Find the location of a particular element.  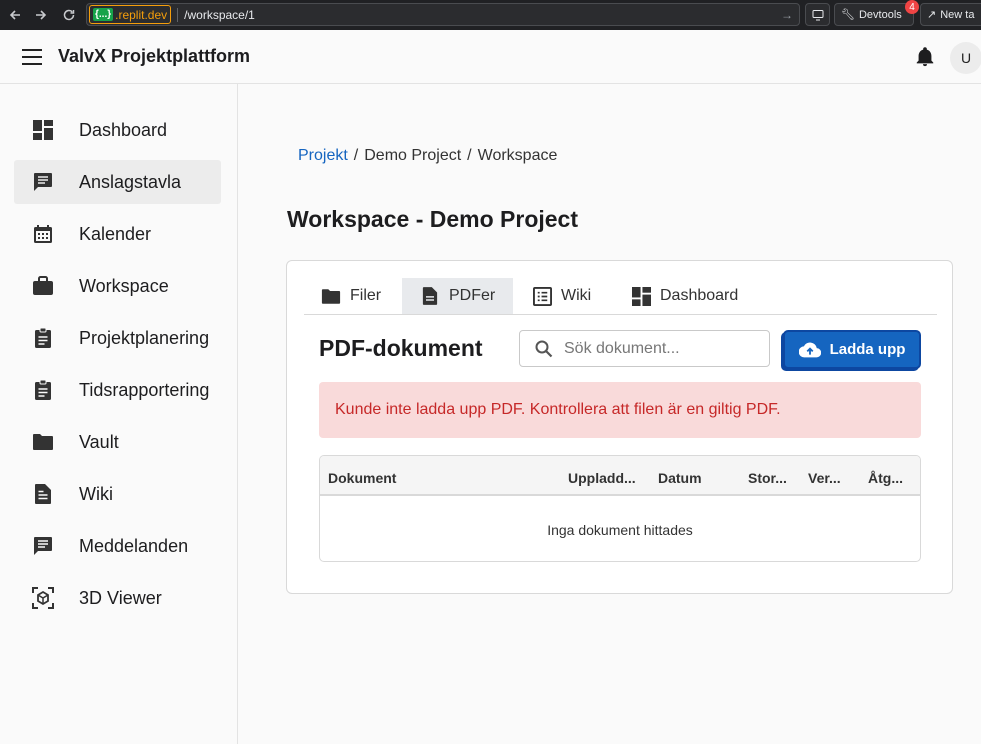

replit-bracket-label: {...} is located at coordinates (103, 14).